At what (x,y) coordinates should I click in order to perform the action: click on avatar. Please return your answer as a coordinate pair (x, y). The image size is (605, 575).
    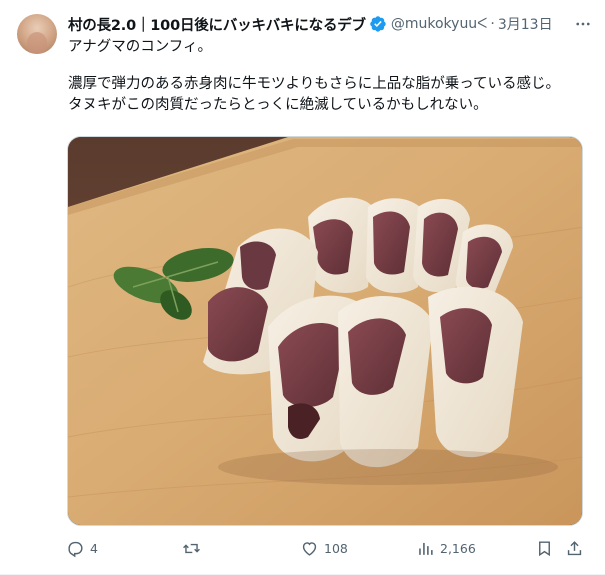
    Looking at the image, I should click on (37, 34).